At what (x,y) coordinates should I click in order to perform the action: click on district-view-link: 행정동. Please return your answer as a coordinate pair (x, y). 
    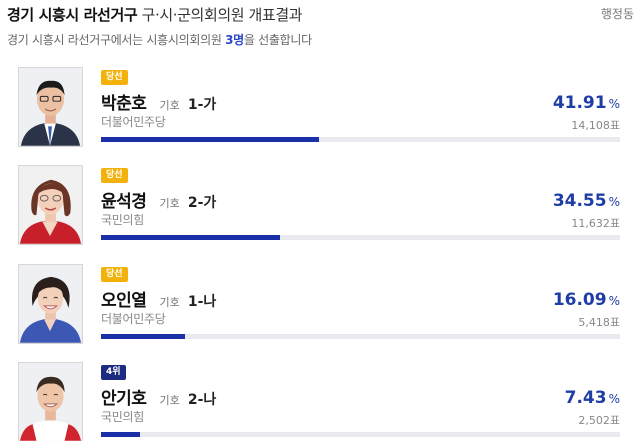
    Looking at the image, I should click on (617, 13).